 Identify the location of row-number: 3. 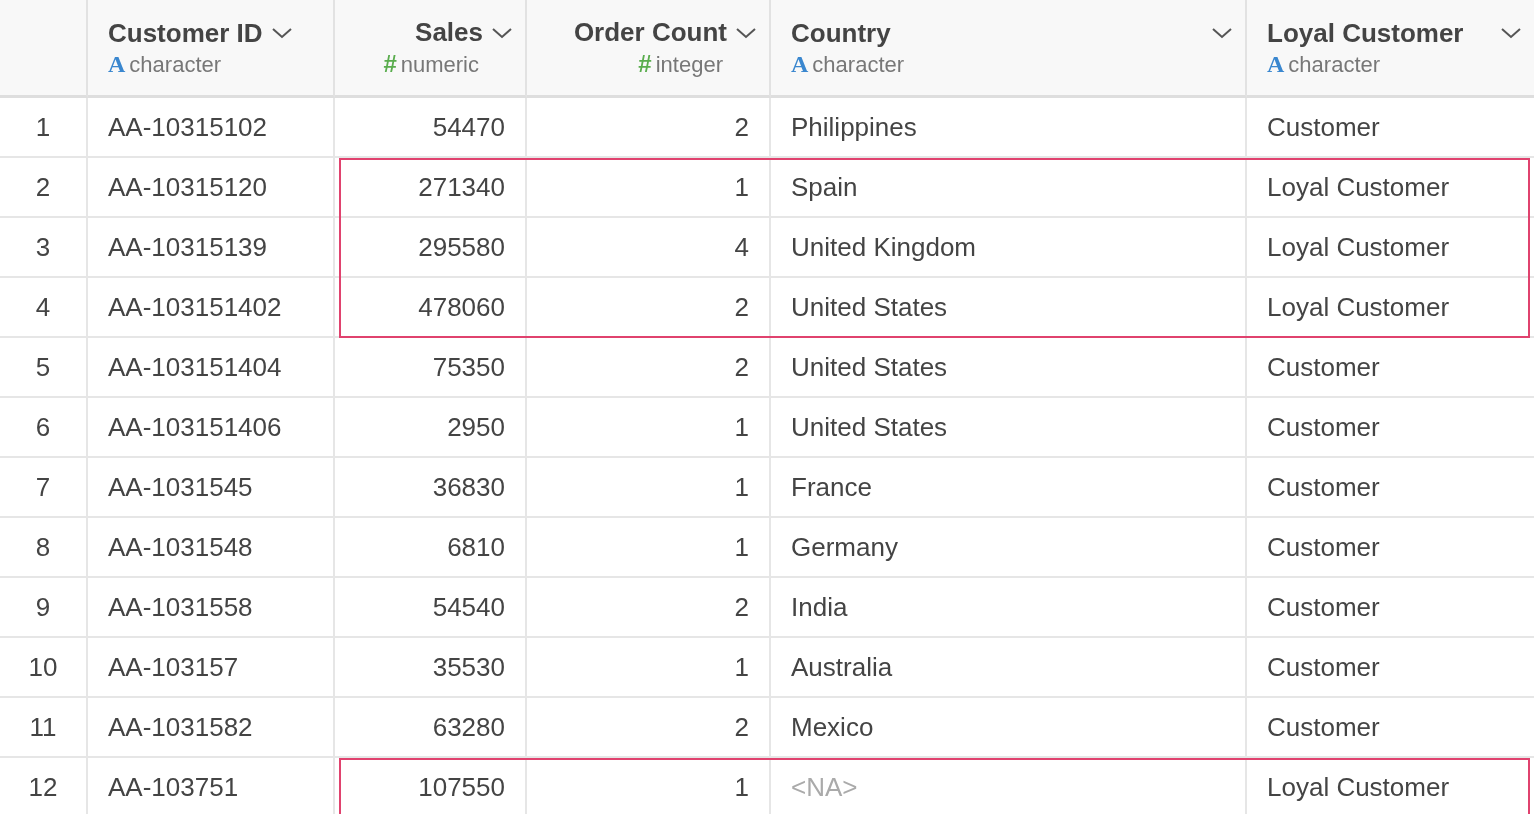
(44, 248).